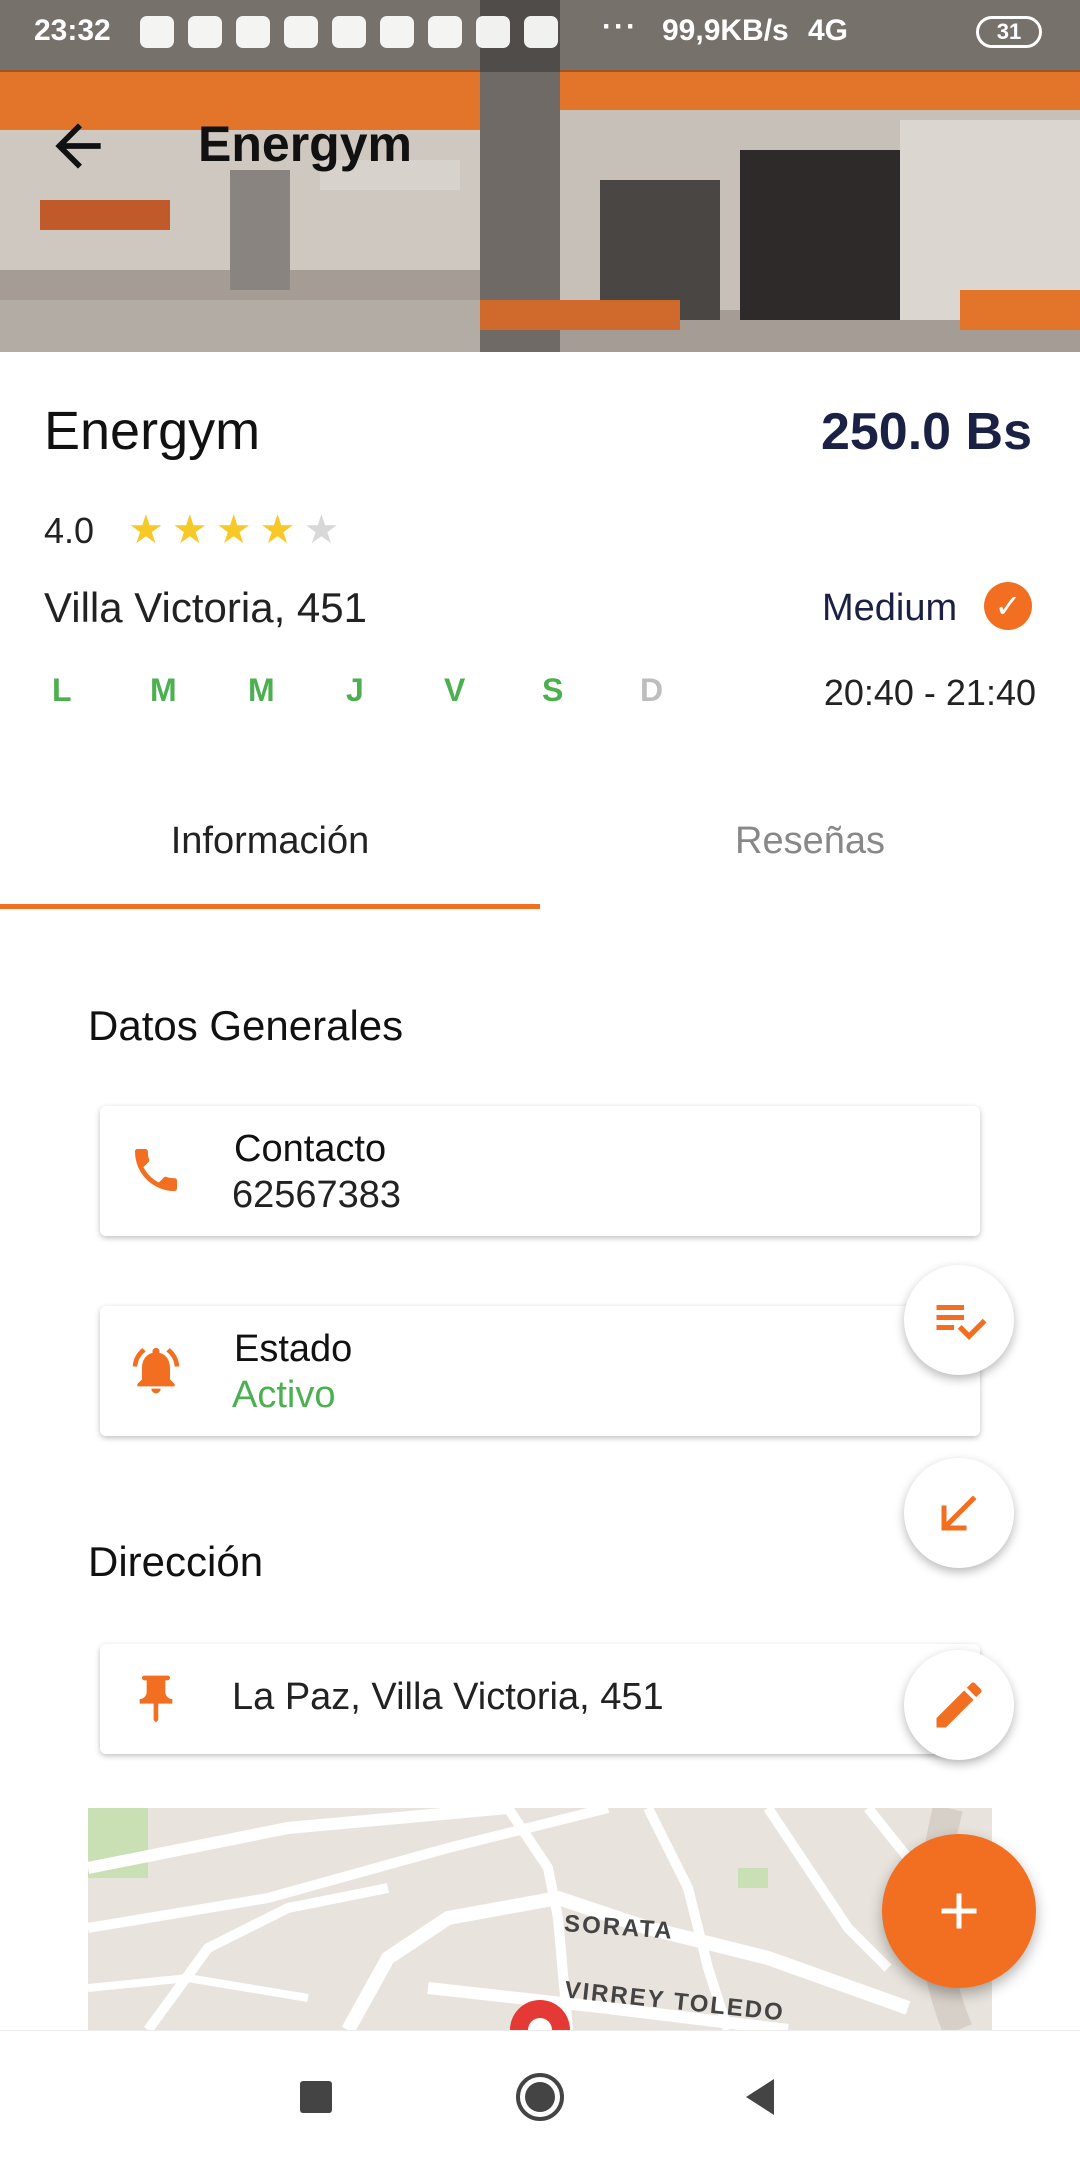 The image size is (1080, 2160). Describe the element at coordinates (261, 690) in the screenshot. I see `day-wednesday: M` at that location.